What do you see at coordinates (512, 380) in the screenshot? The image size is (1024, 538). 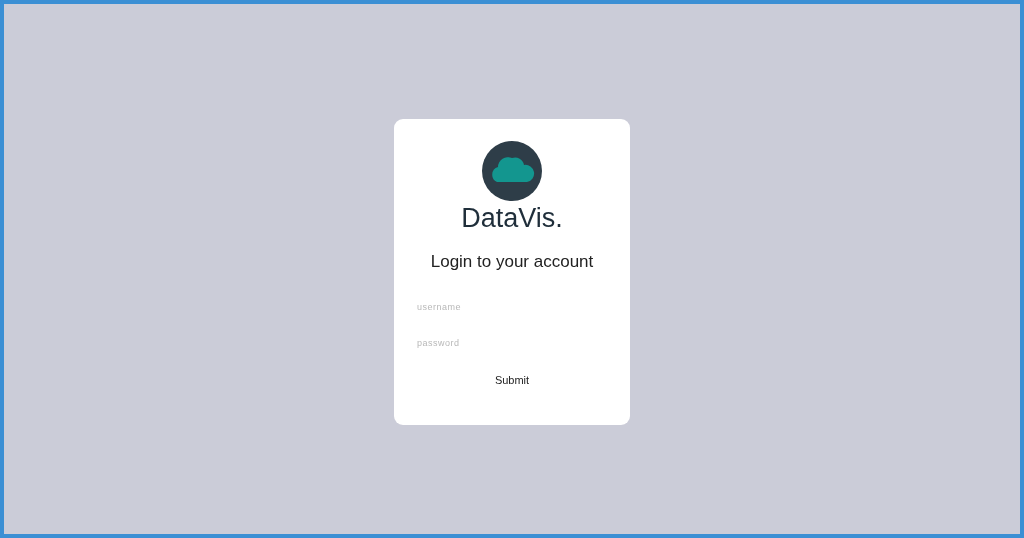 I see `submit-button: Submit` at bounding box center [512, 380].